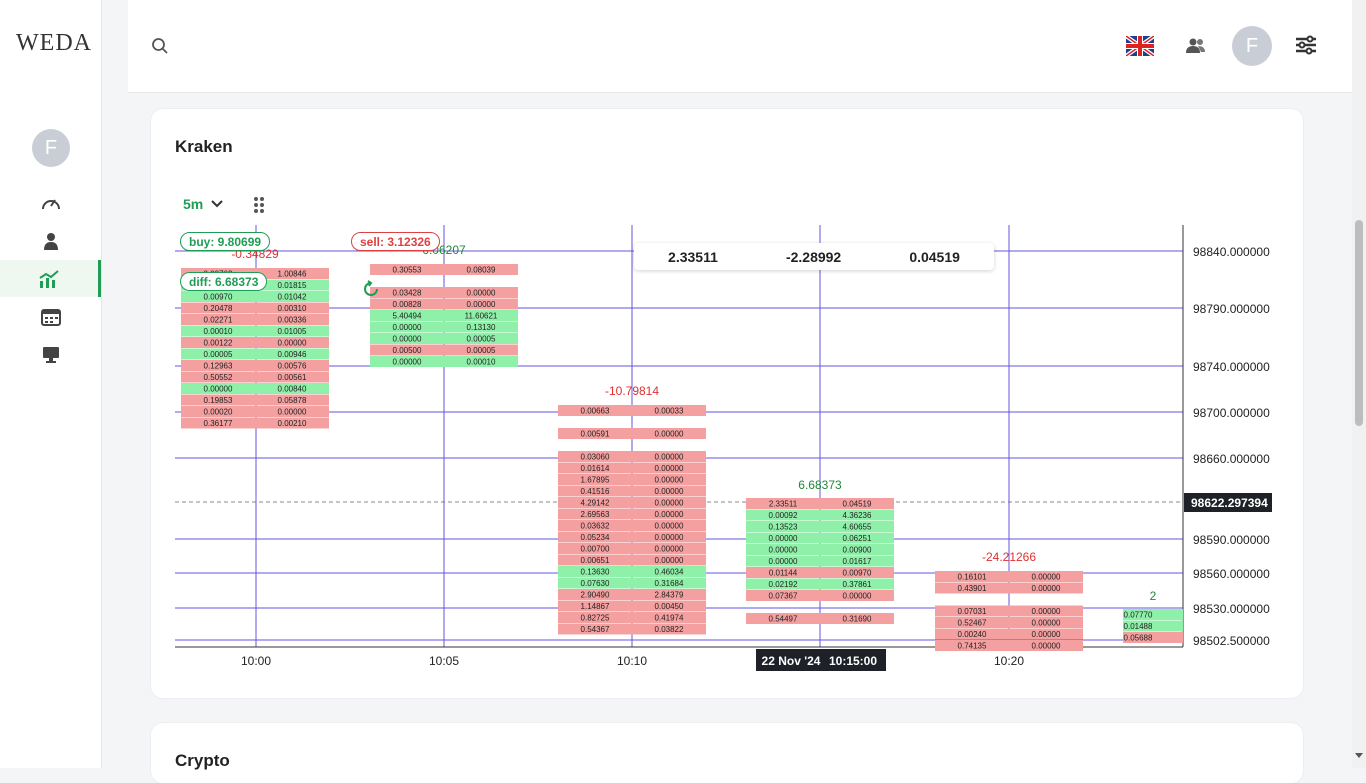  I want to click on footprint-bid: 0.00591, so click(595, 434).